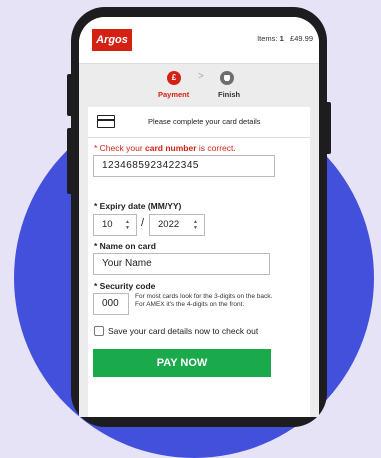 Image resolution: width=381 pixels, height=458 pixels. What do you see at coordinates (199, 40) in the screenshot?
I see `header-bar: Argos Items: 1 £49.99` at bounding box center [199, 40].